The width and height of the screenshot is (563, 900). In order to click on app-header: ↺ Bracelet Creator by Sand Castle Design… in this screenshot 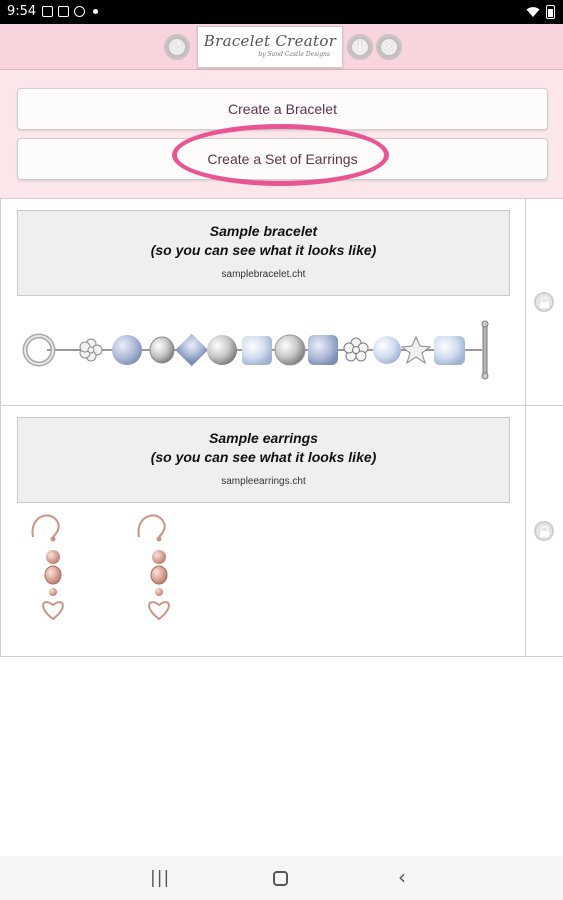, I will do `click(281, 47)`.